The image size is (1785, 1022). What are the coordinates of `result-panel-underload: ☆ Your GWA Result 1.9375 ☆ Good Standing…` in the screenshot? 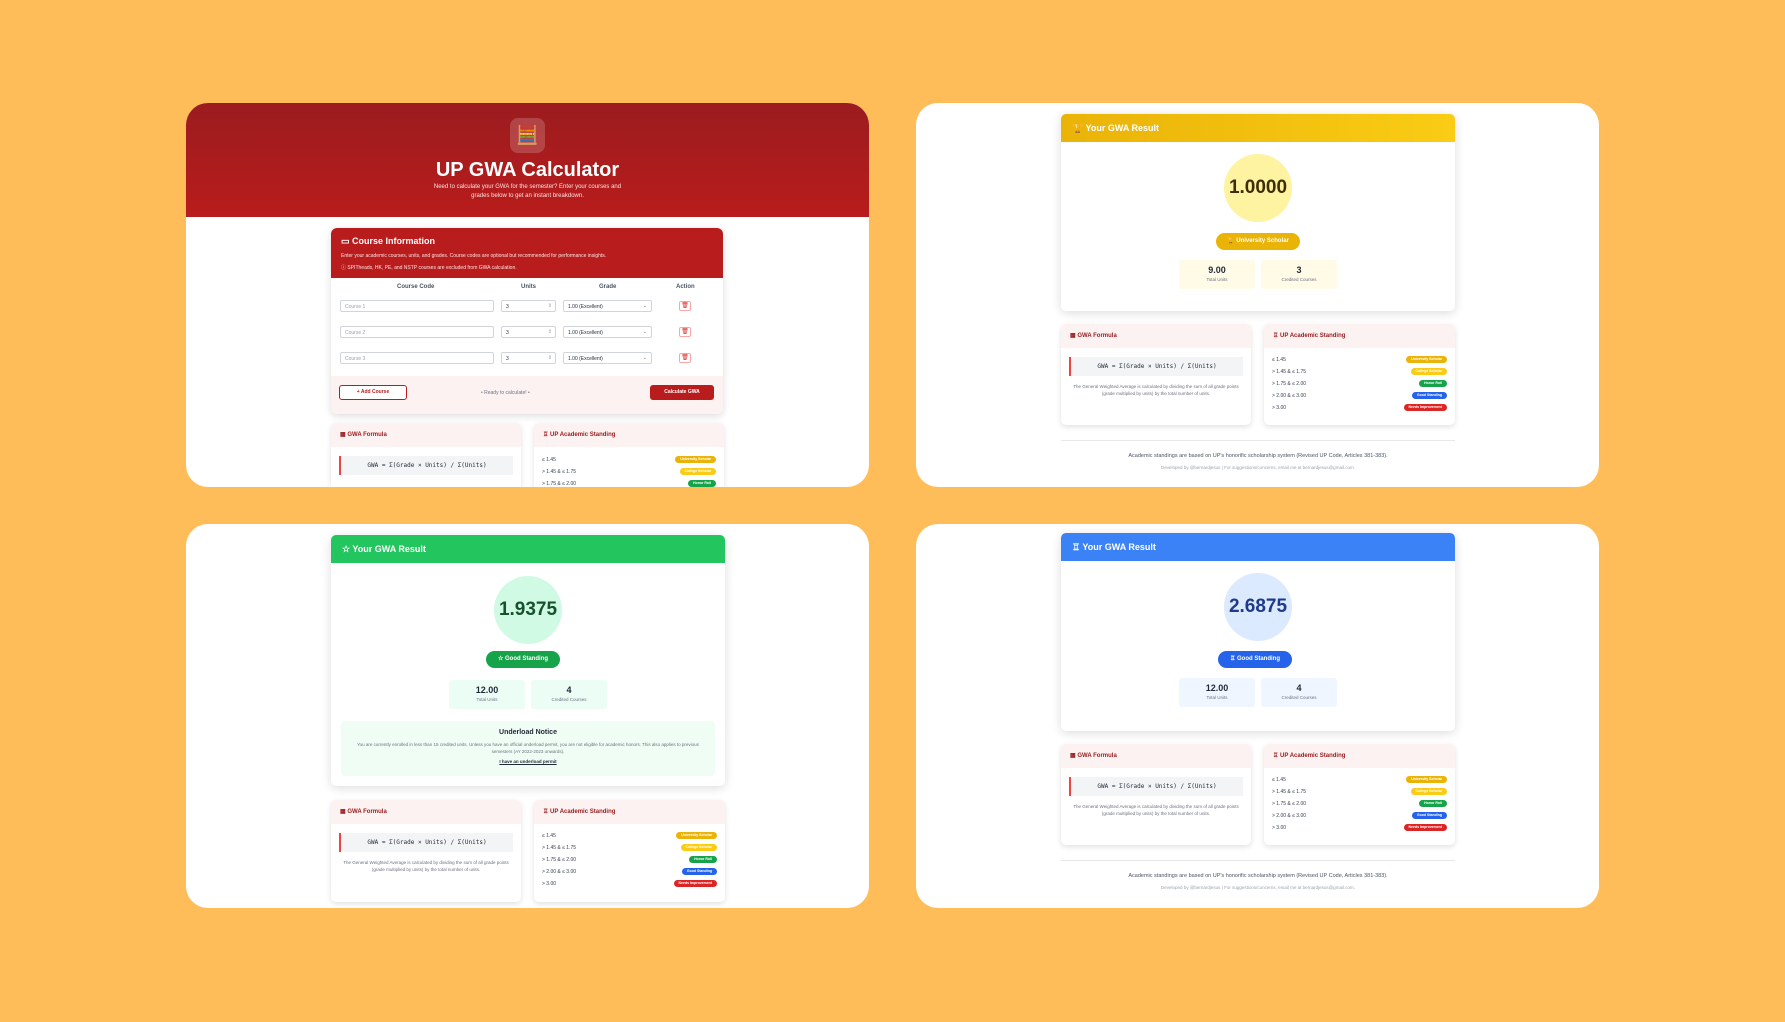 It's located at (527, 716).